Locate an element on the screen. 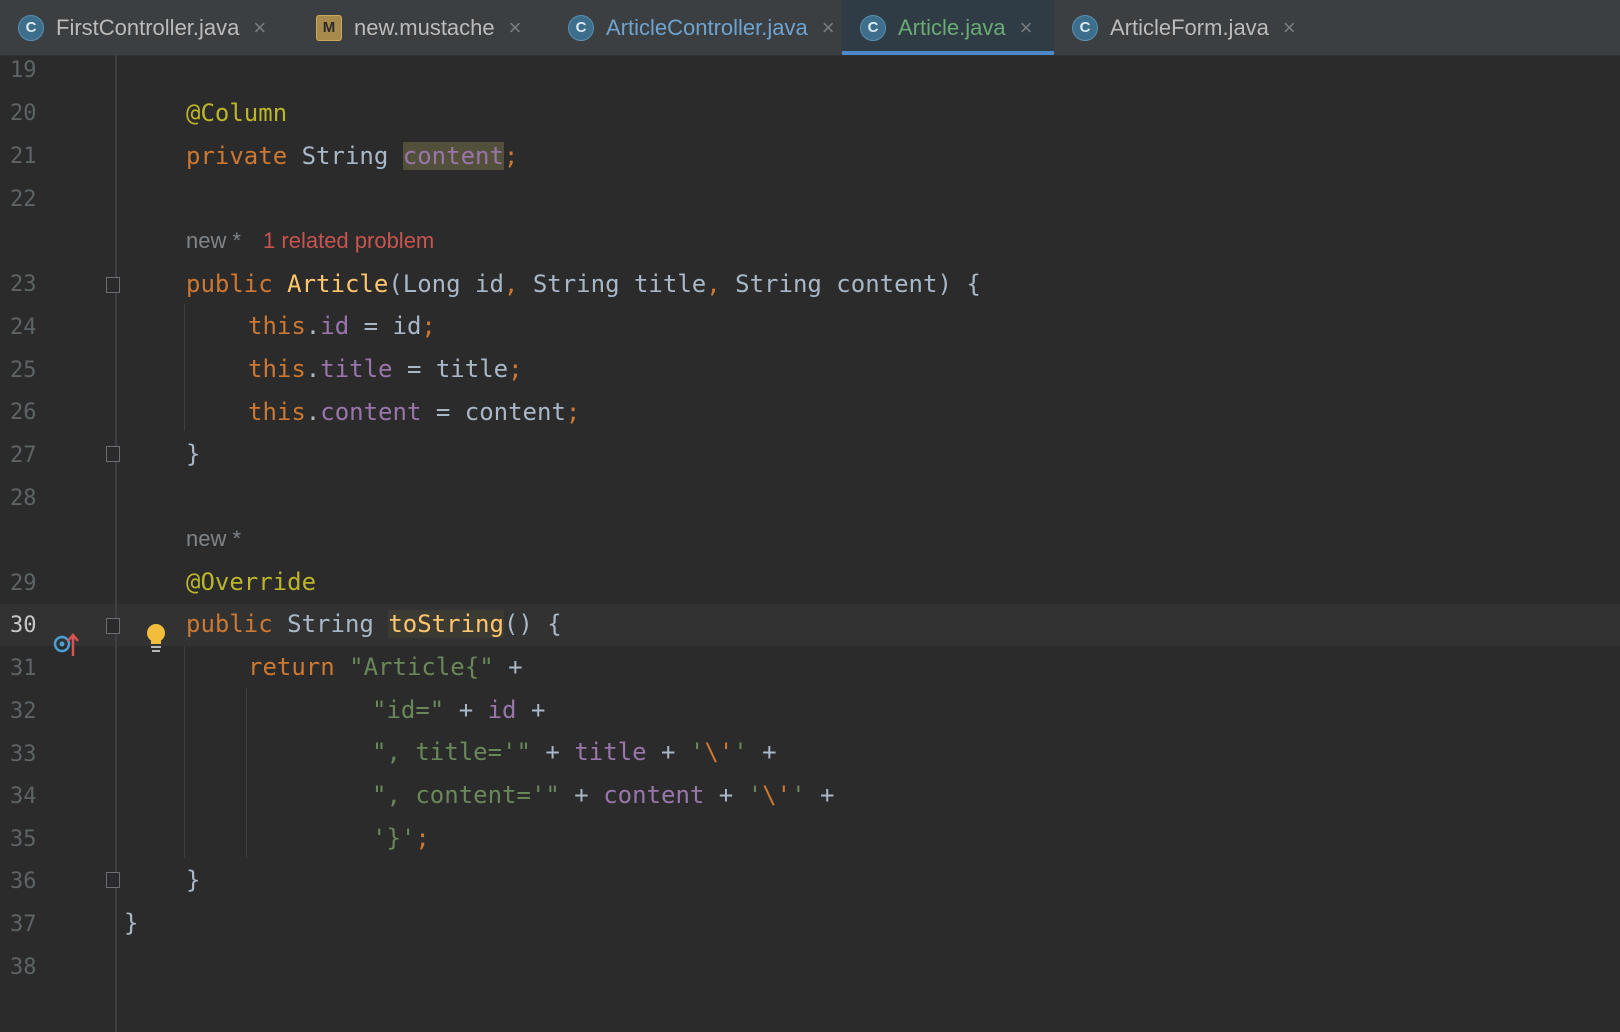 This screenshot has height=1032, width=1620. code-line-32: "id=" + id + is located at coordinates (458, 710).